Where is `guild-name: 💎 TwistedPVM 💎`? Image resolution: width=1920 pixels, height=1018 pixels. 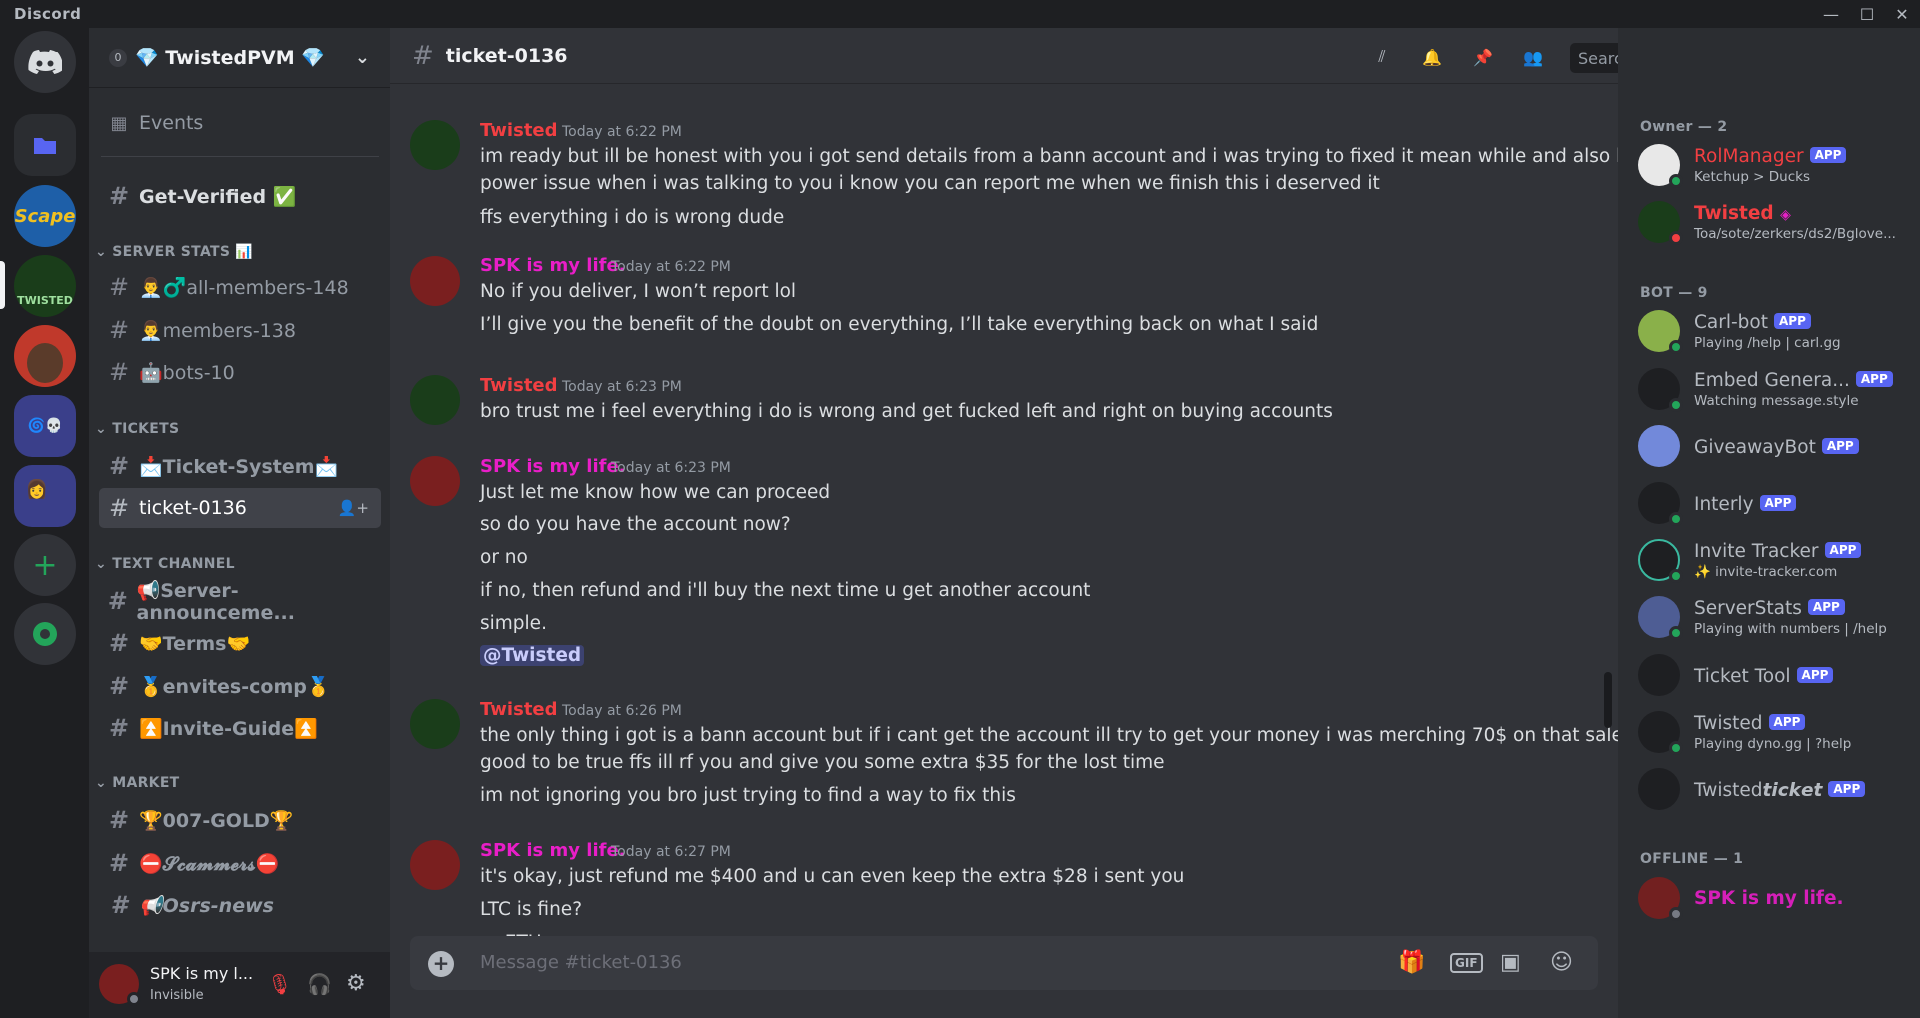 guild-name: 💎 TwistedPVM 💎 is located at coordinates (230, 58).